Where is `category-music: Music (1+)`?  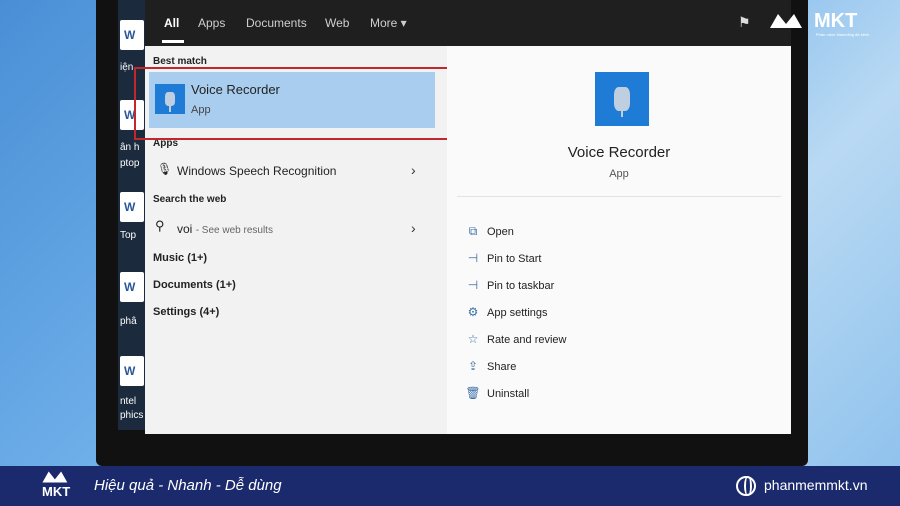 category-music: Music (1+) is located at coordinates (180, 258).